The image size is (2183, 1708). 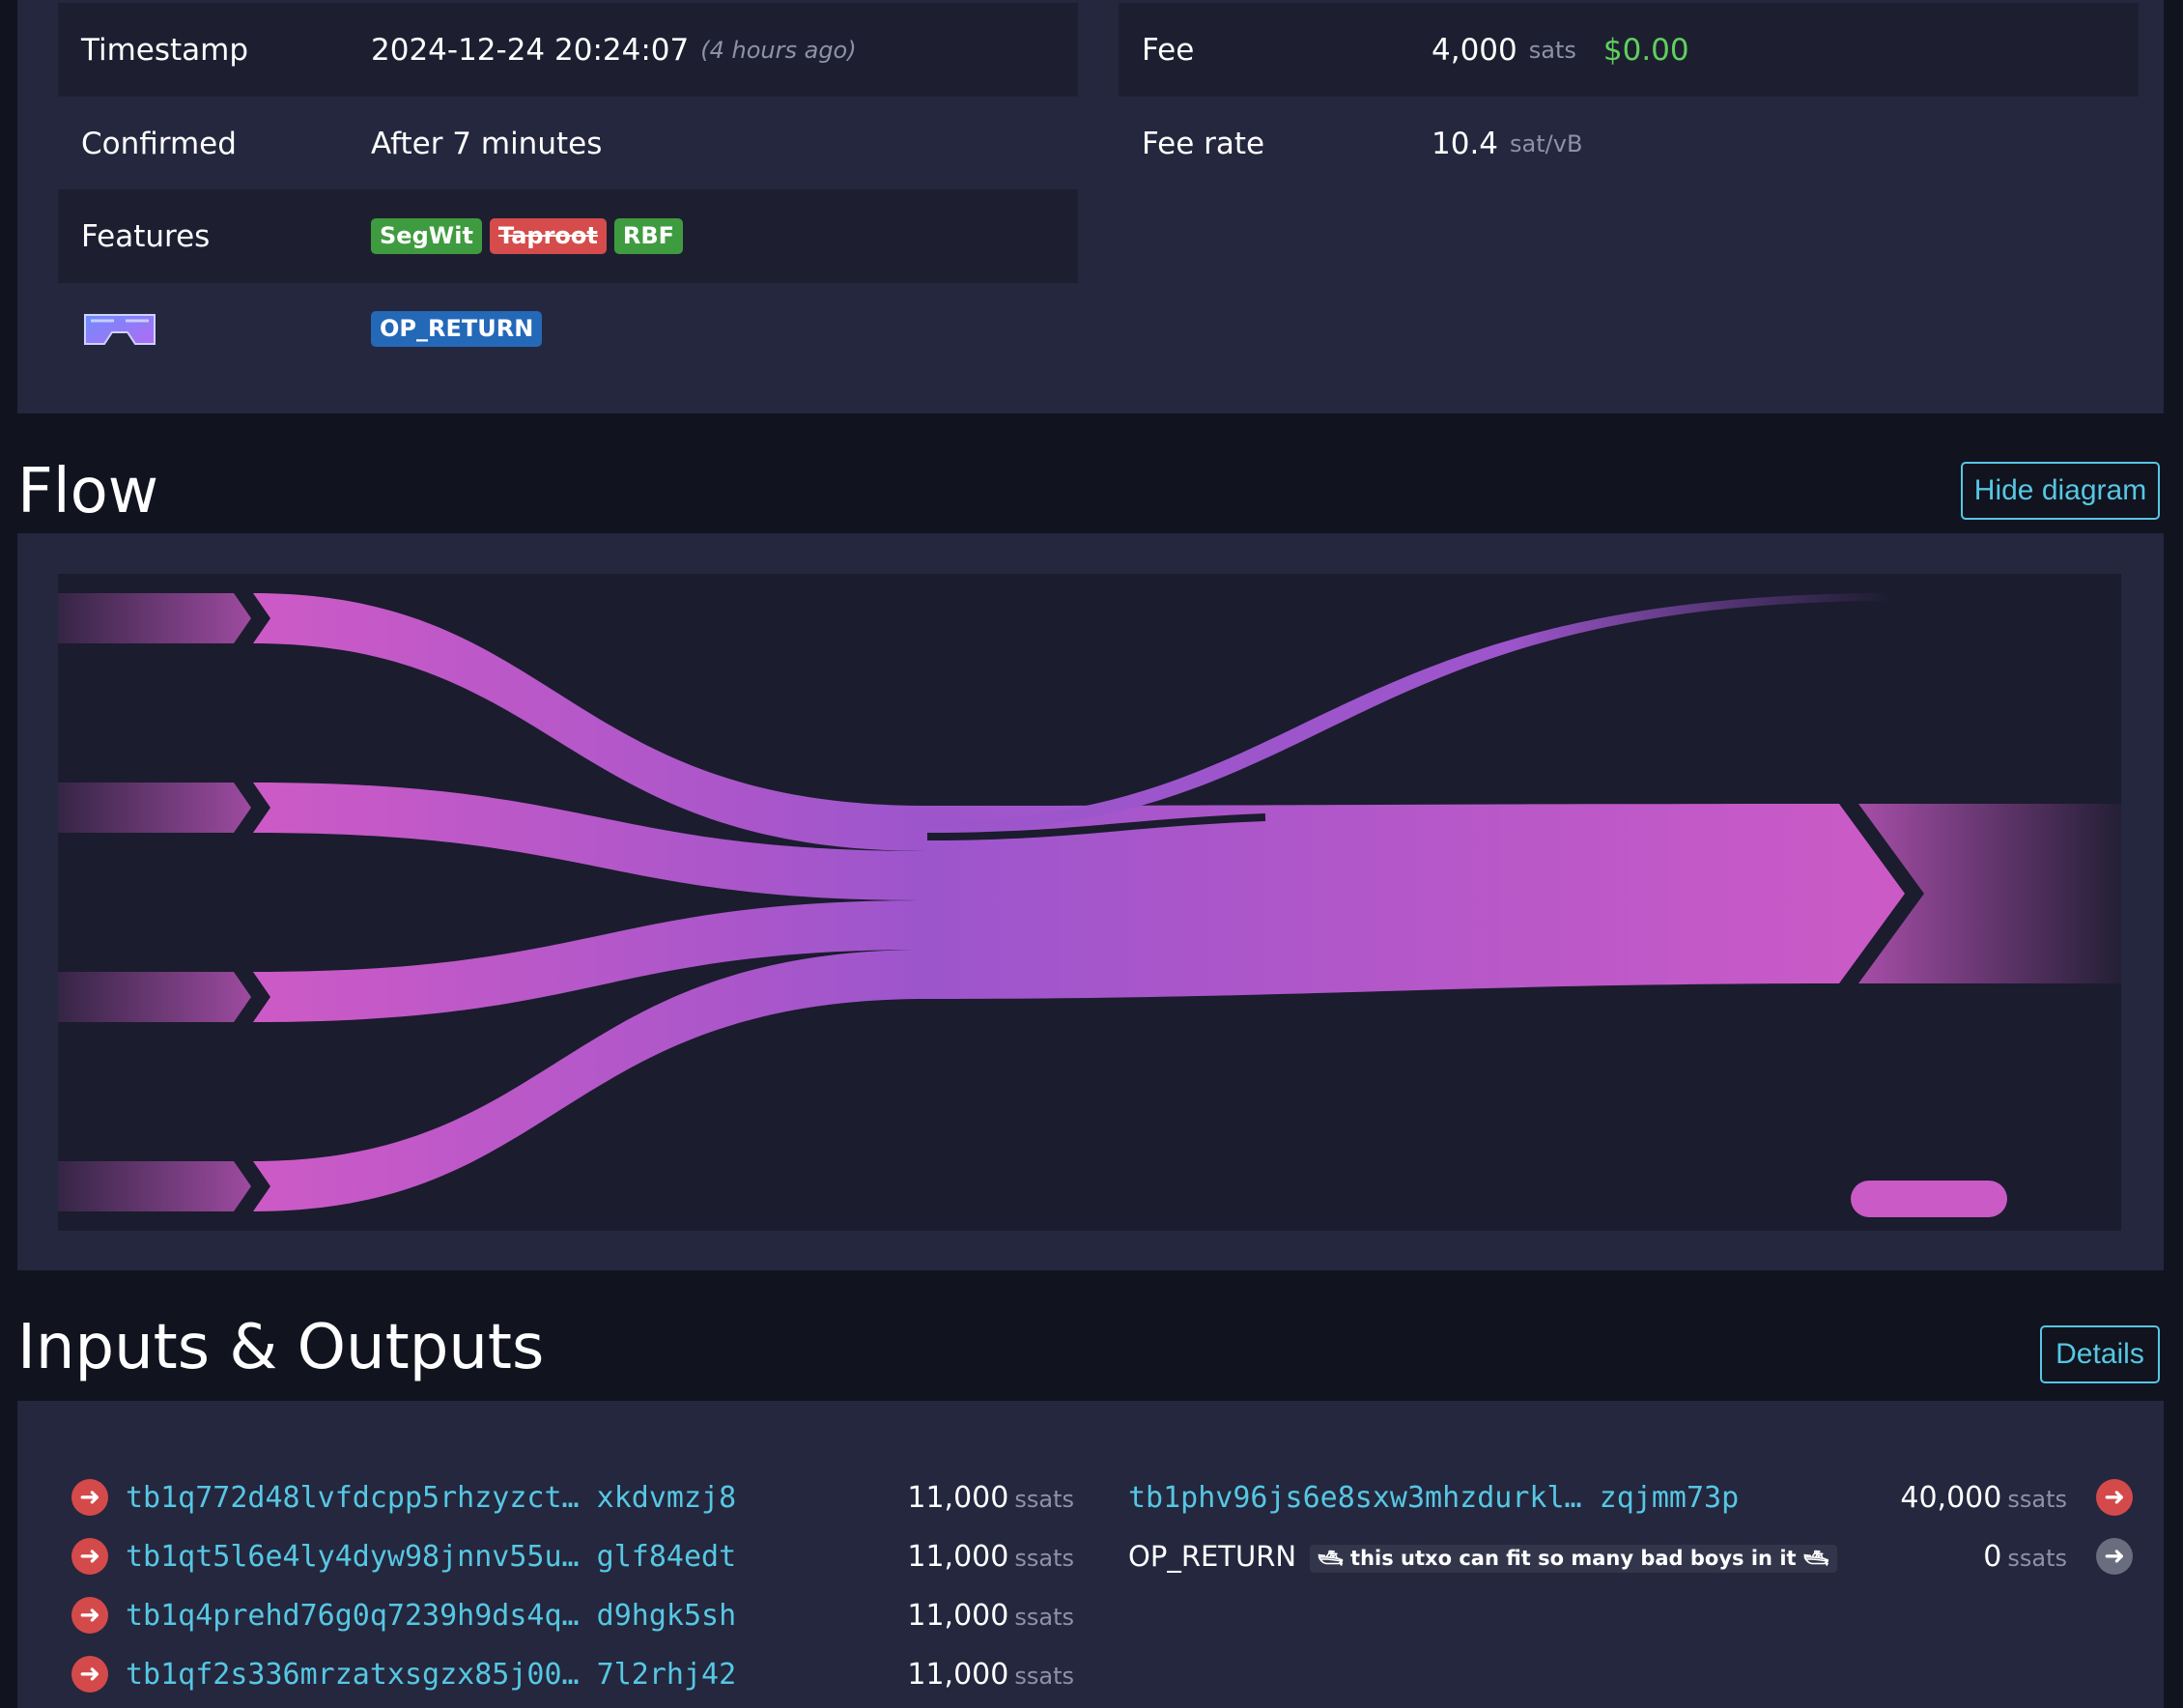 I want to click on fee-rate-number: 10.4, so click(x=1466, y=143).